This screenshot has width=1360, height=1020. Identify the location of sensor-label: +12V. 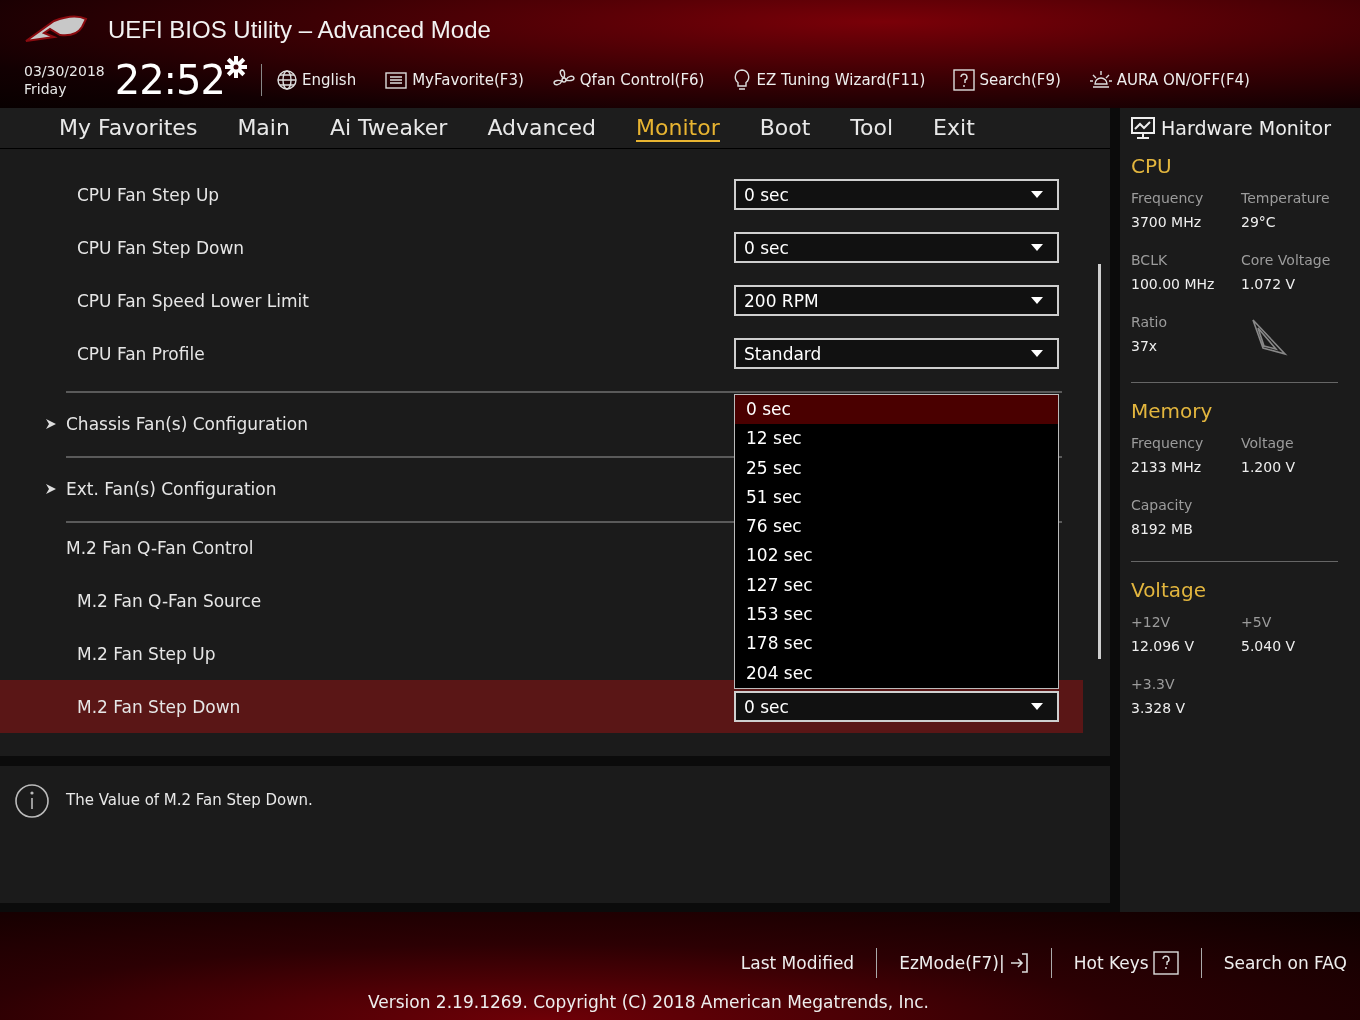
(1151, 622).